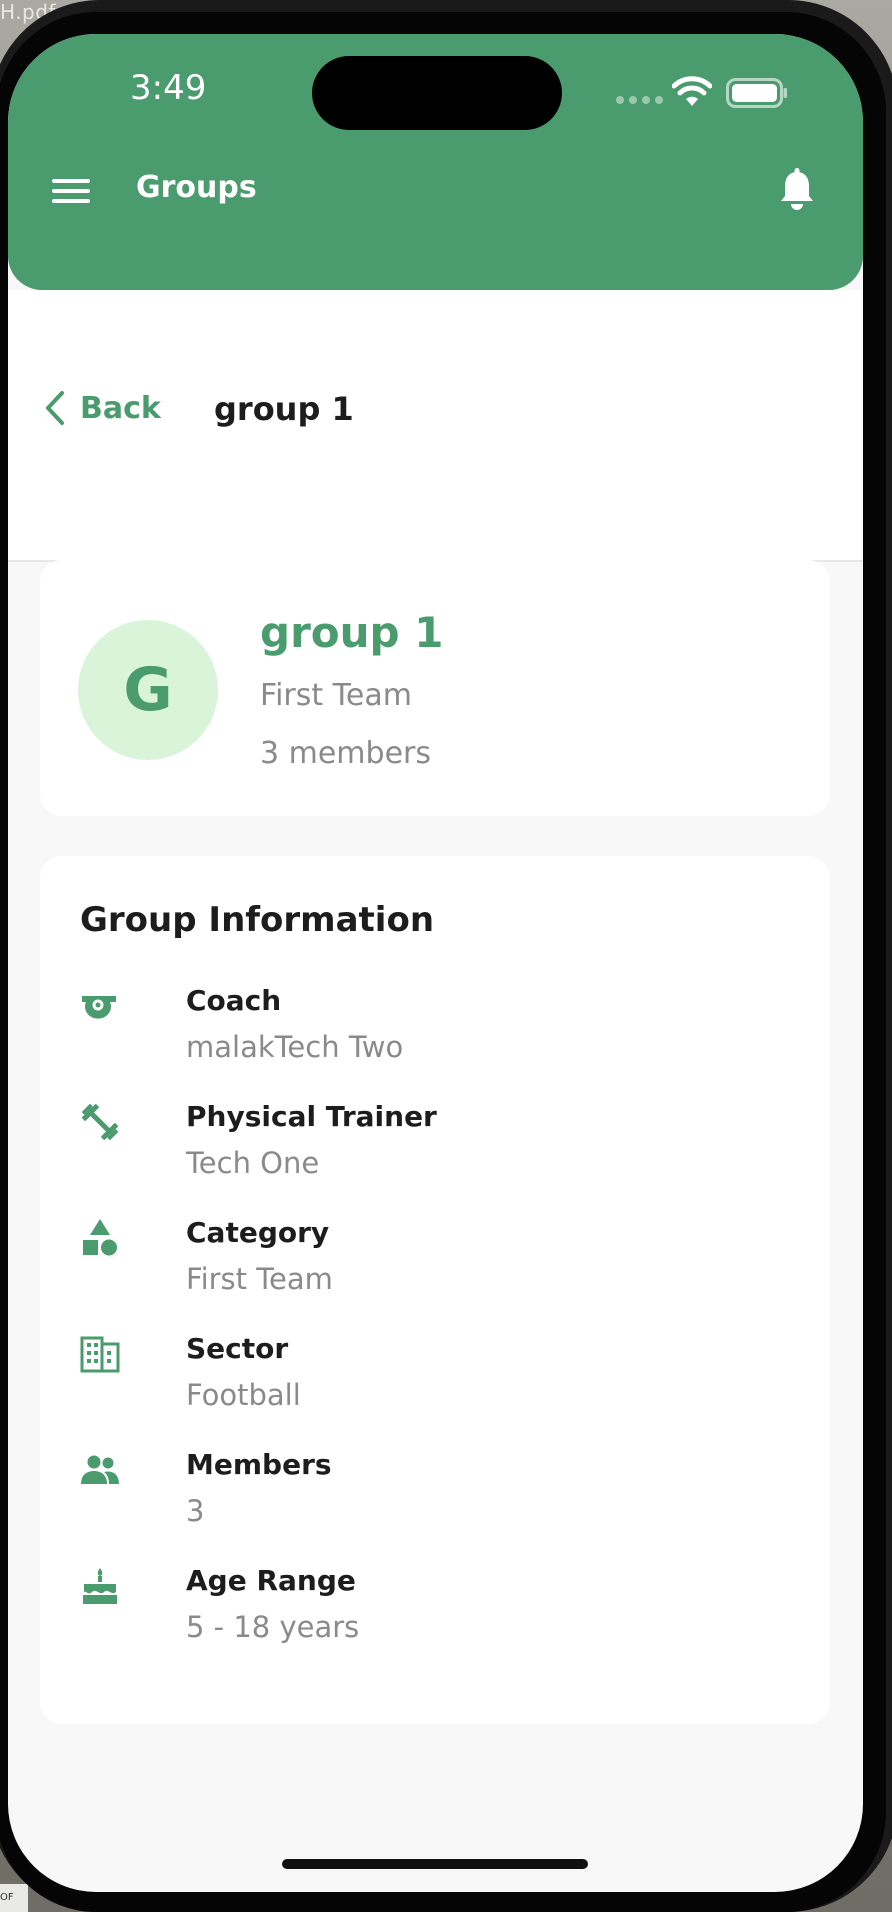  What do you see at coordinates (692, 91) in the screenshot?
I see `wifi-icon` at bounding box center [692, 91].